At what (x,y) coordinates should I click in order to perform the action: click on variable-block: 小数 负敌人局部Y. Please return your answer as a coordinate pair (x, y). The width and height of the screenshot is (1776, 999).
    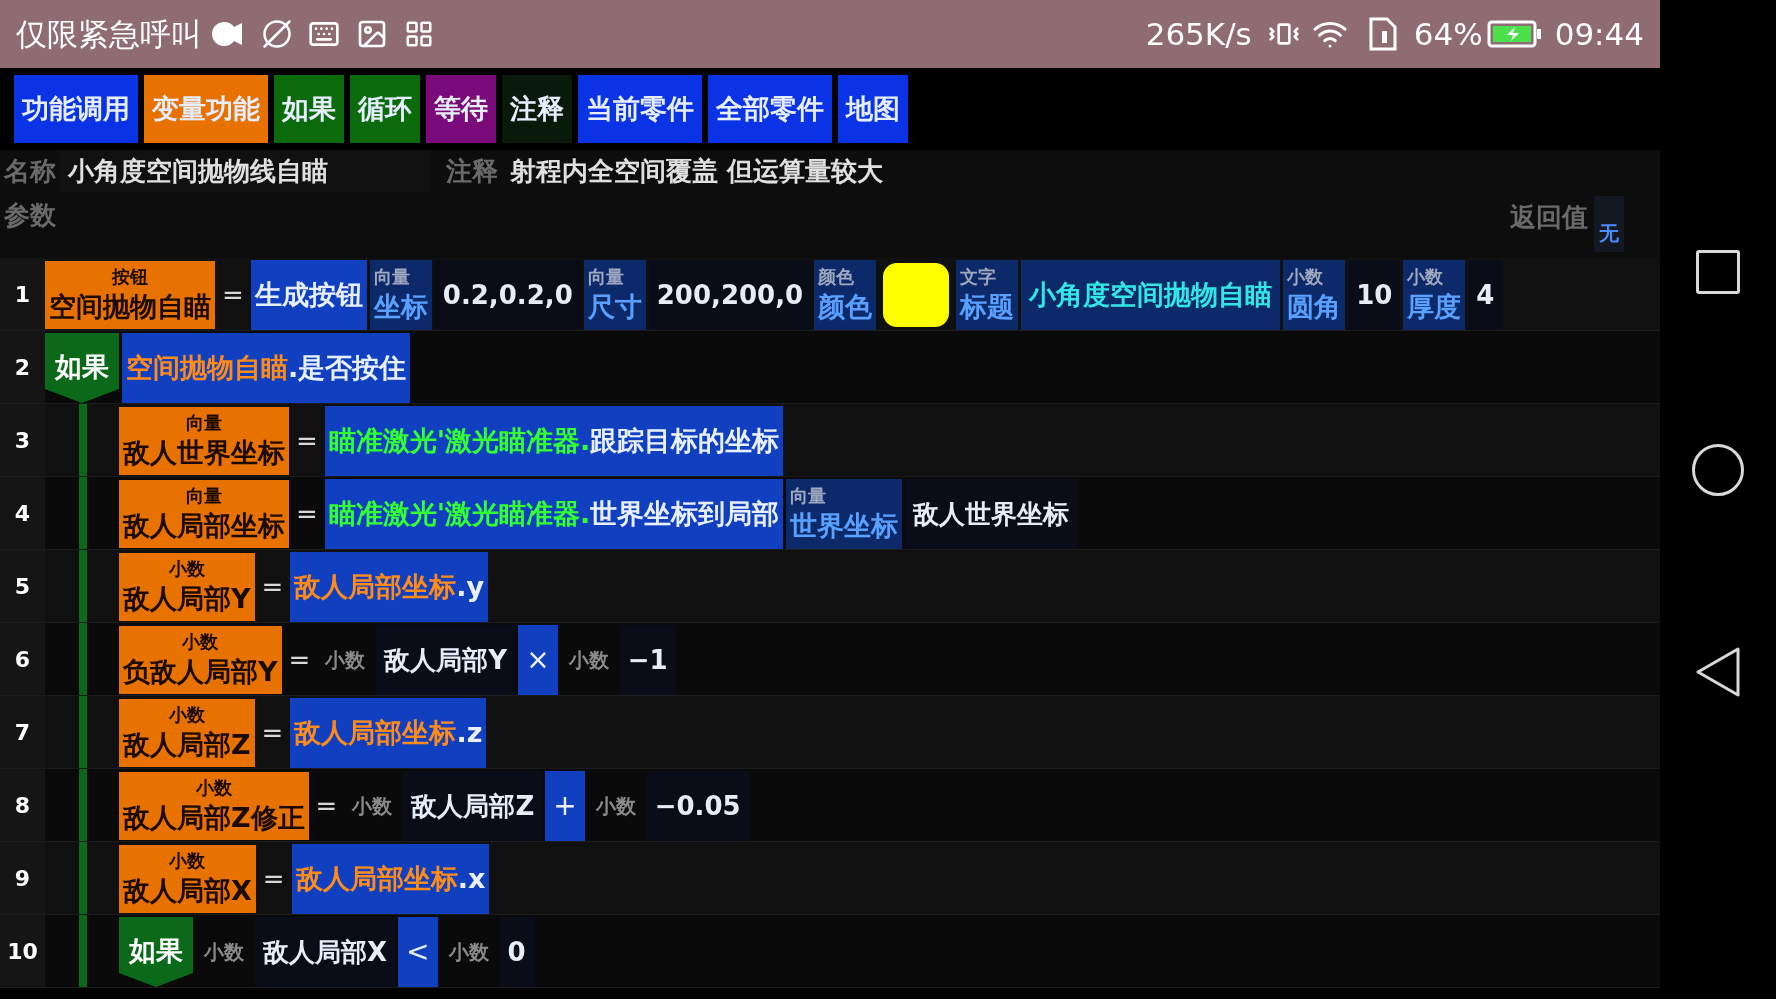
    Looking at the image, I should click on (200, 660).